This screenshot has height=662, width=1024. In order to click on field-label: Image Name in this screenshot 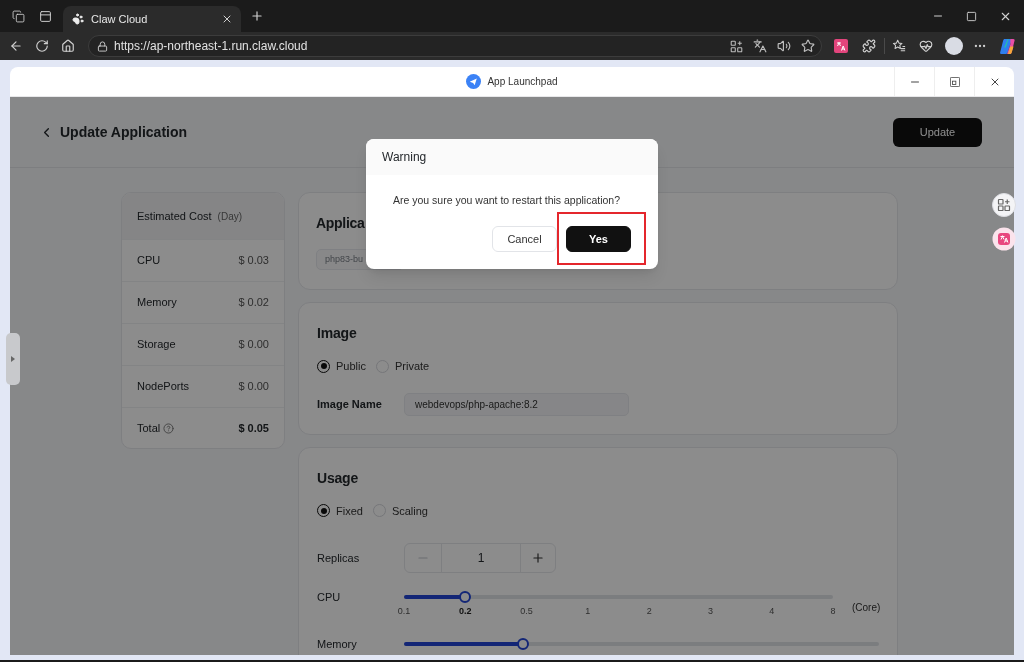, I will do `click(350, 404)`.